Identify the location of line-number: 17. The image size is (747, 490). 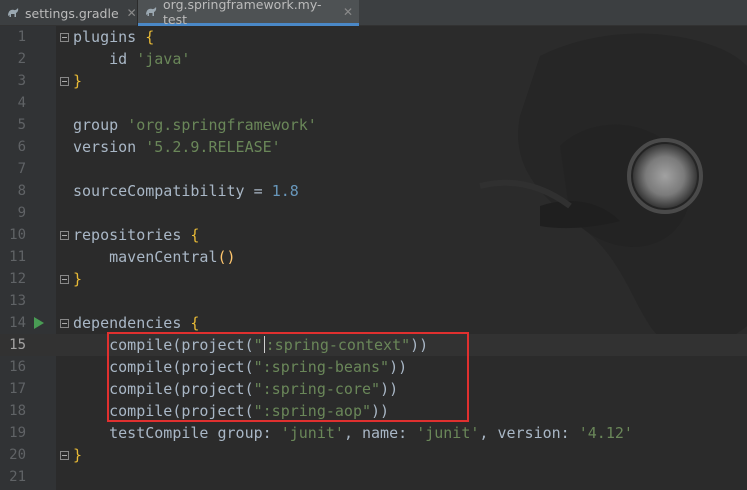
(17, 389).